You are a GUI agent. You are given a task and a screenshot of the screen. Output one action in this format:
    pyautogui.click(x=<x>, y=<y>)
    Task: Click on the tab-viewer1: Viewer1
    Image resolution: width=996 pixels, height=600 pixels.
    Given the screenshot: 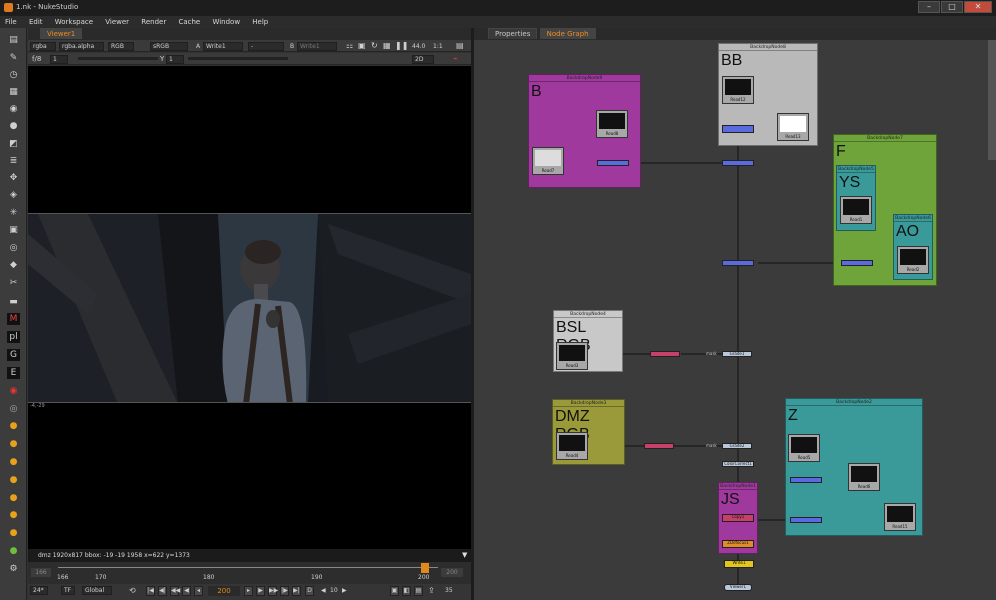 What is the action you would take?
    pyautogui.click(x=61, y=33)
    